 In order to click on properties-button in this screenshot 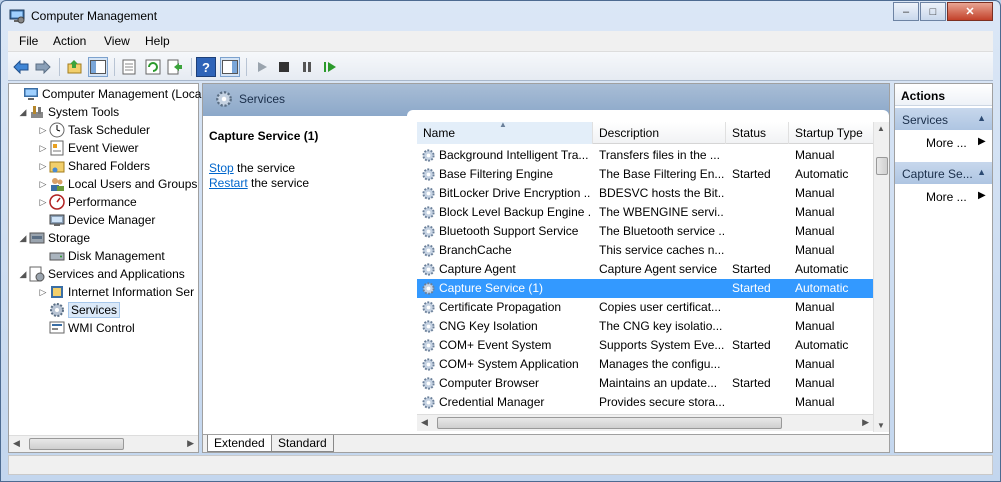, I will do `click(129, 67)`.